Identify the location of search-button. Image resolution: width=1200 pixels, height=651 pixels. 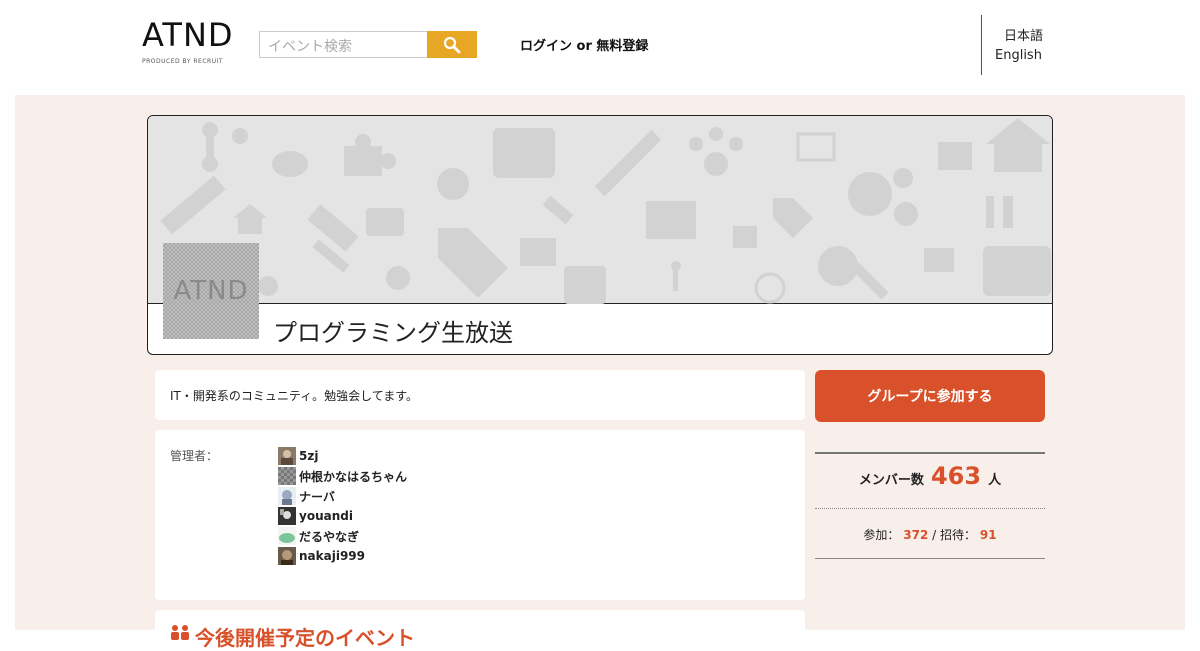
(452, 44).